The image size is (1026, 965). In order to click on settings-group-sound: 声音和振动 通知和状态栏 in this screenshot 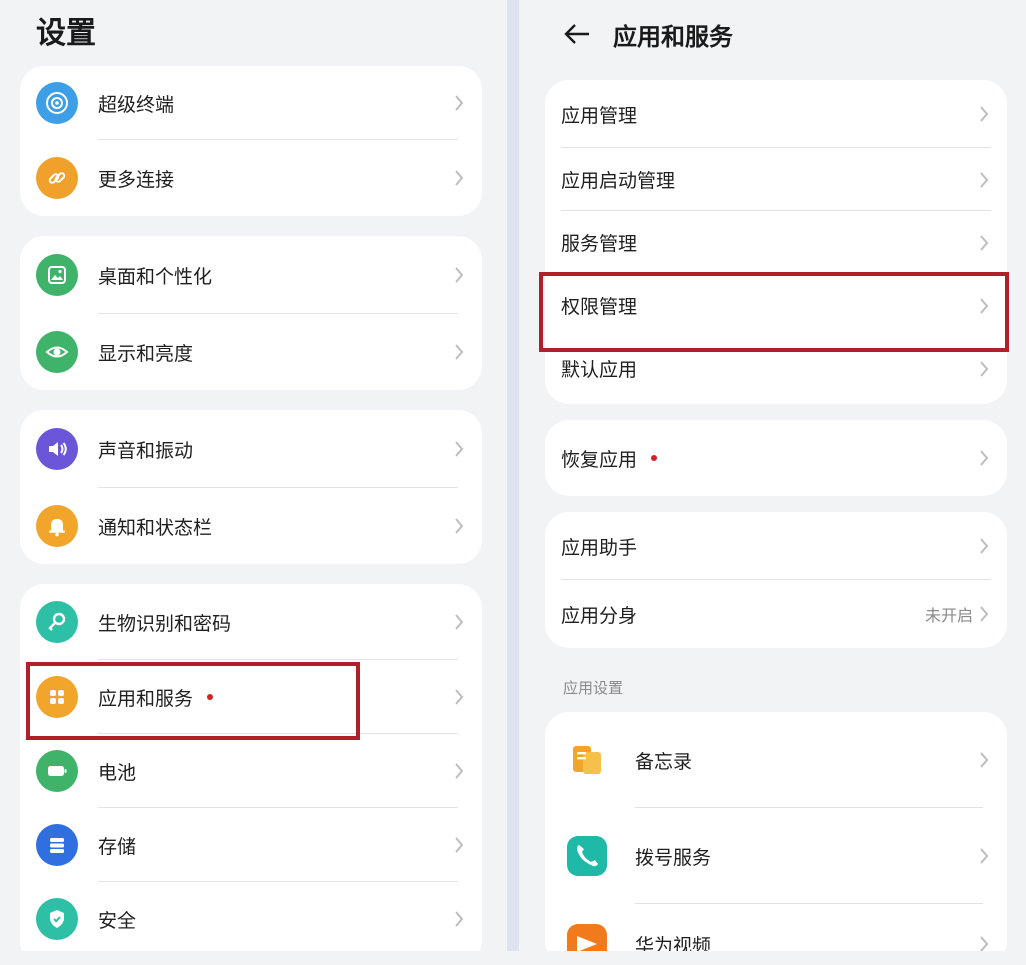, I will do `click(251, 487)`.